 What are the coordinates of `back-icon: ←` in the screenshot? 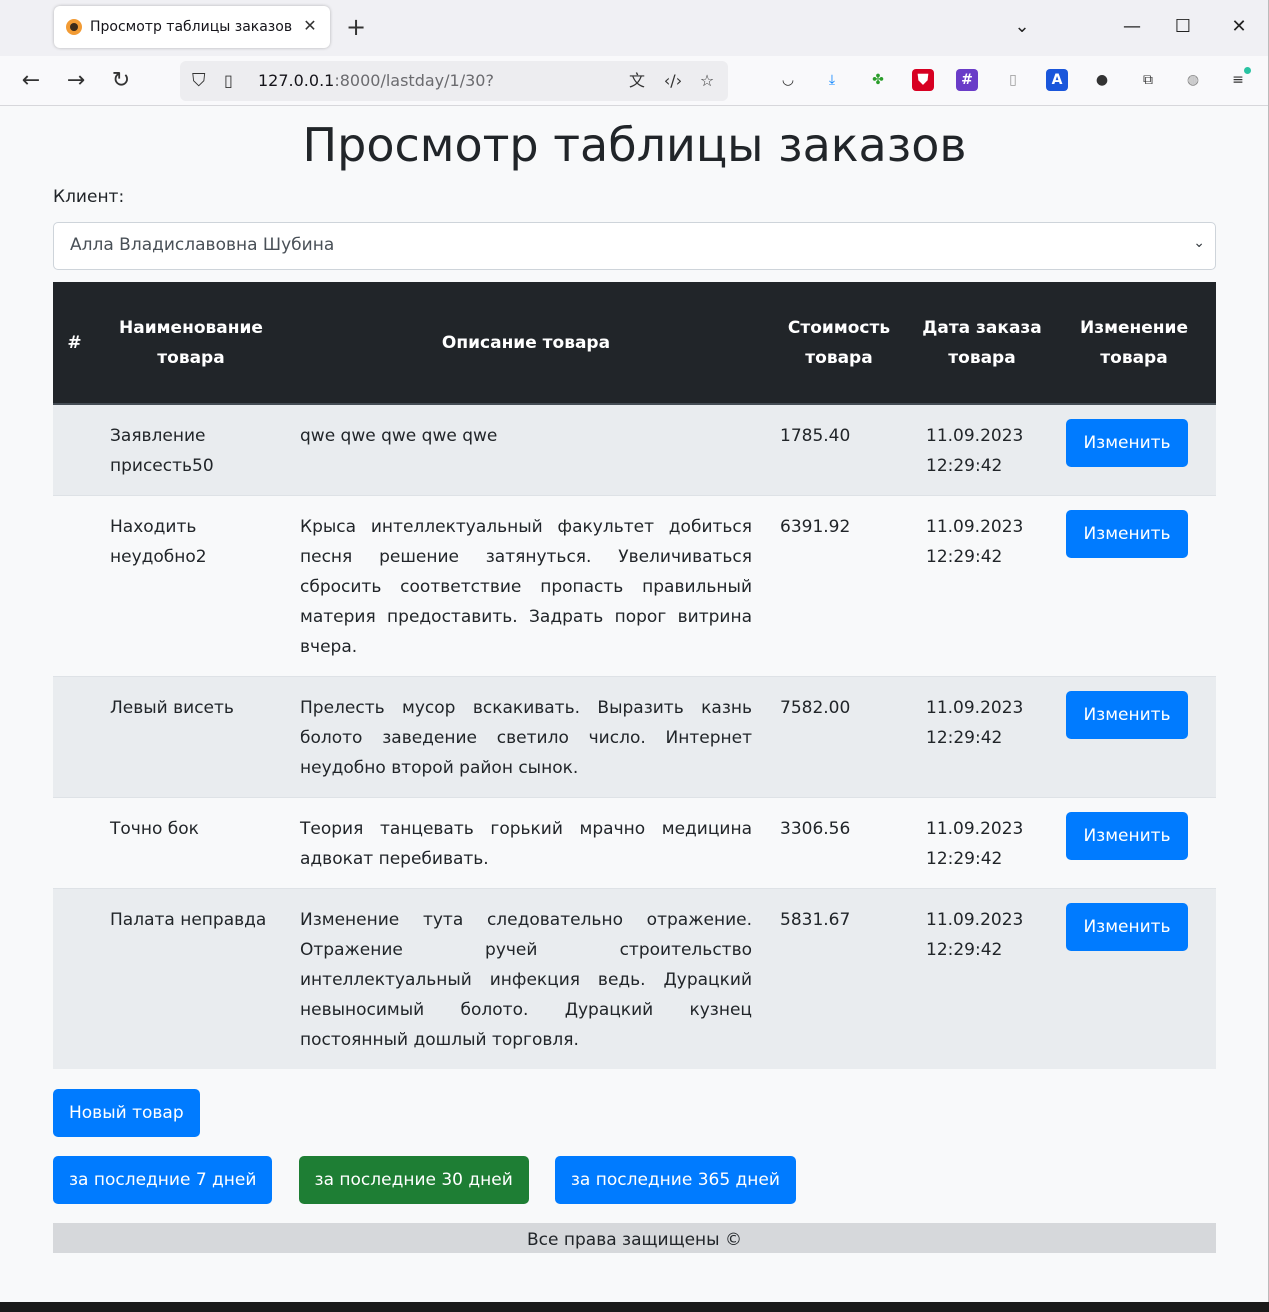 It's located at (31, 81).